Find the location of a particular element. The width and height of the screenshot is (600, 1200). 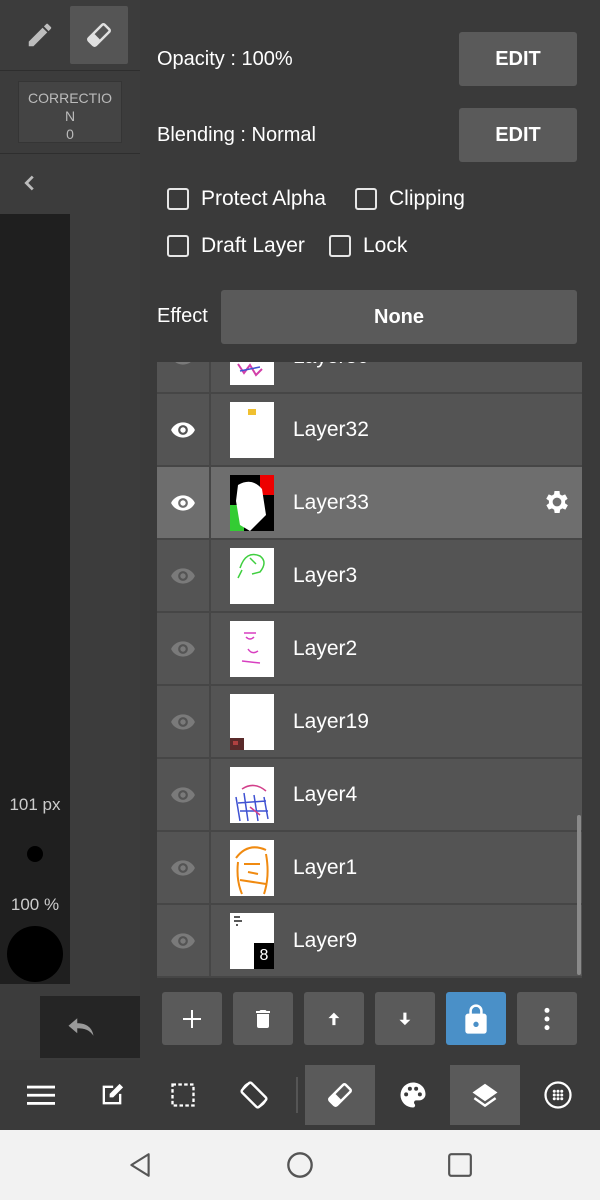

clipping-checkbox: Clipping is located at coordinates (410, 199).